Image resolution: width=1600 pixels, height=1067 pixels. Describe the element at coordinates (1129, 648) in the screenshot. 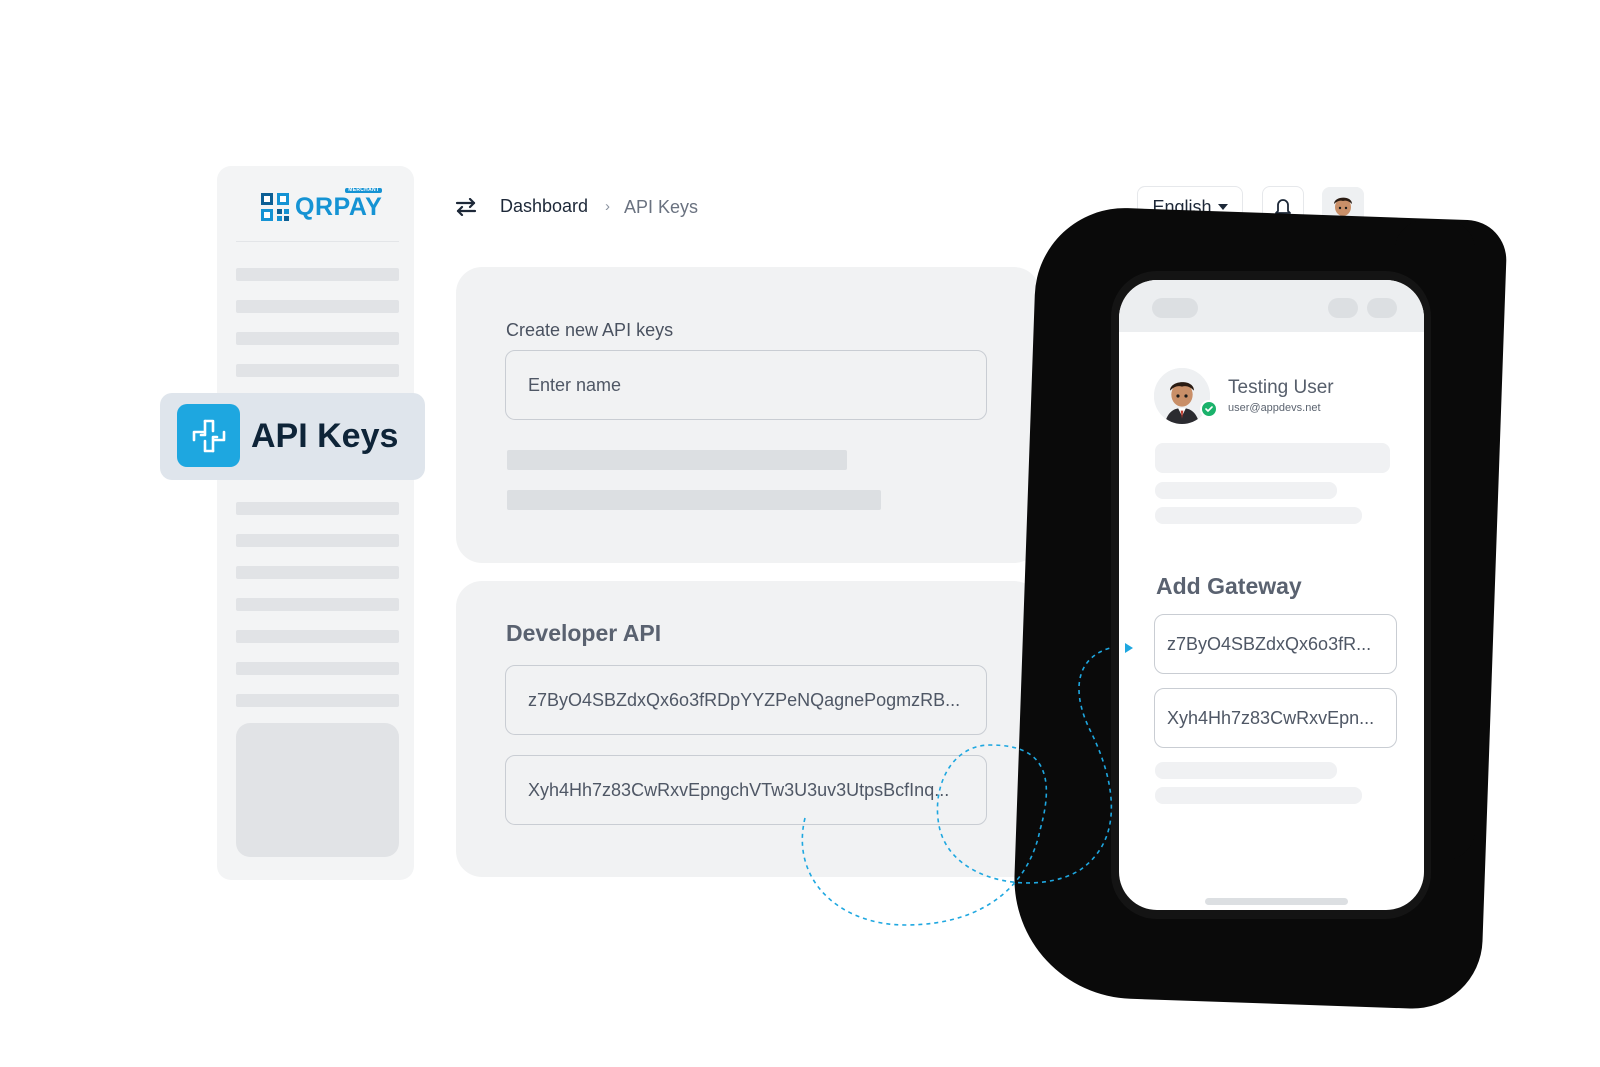

I see `arrow-right-icon` at that location.